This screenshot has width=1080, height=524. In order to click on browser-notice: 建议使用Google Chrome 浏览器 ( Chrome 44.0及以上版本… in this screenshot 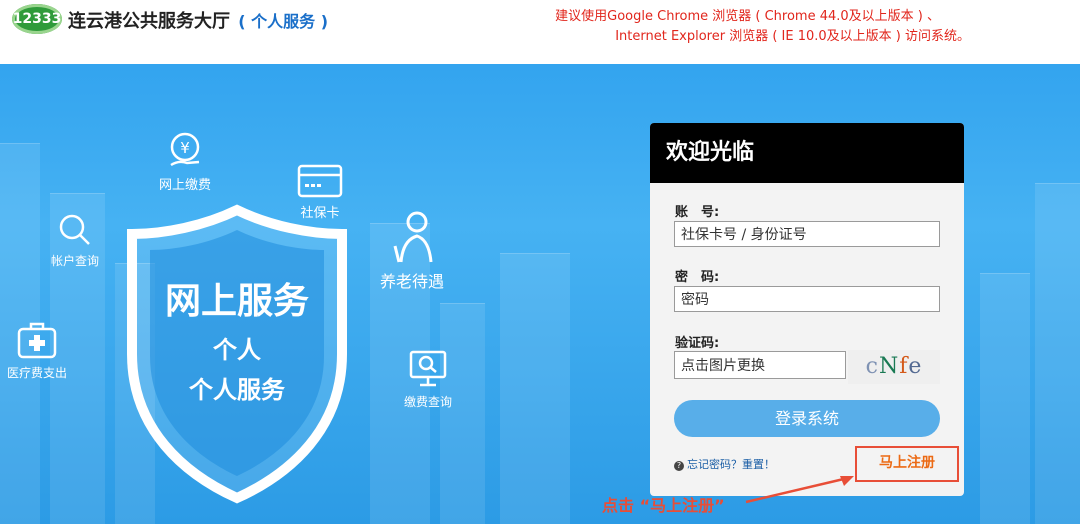, I will do `click(762, 27)`.